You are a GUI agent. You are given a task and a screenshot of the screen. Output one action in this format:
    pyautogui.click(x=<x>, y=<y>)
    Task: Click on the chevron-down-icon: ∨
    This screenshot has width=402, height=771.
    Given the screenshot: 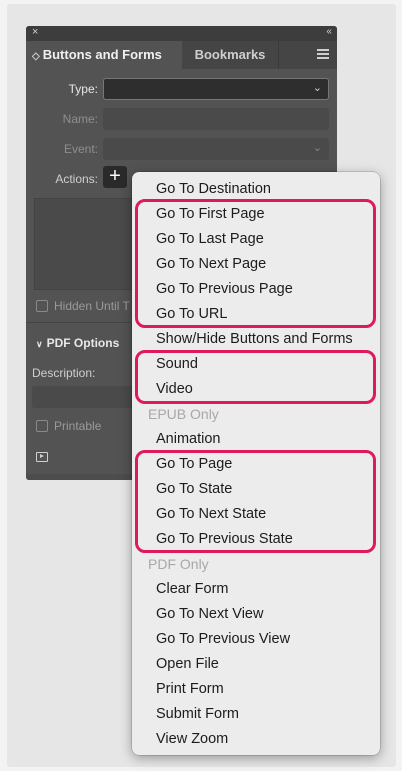 What is the action you would take?
    pyautogui.click(x=39, y=344)
    